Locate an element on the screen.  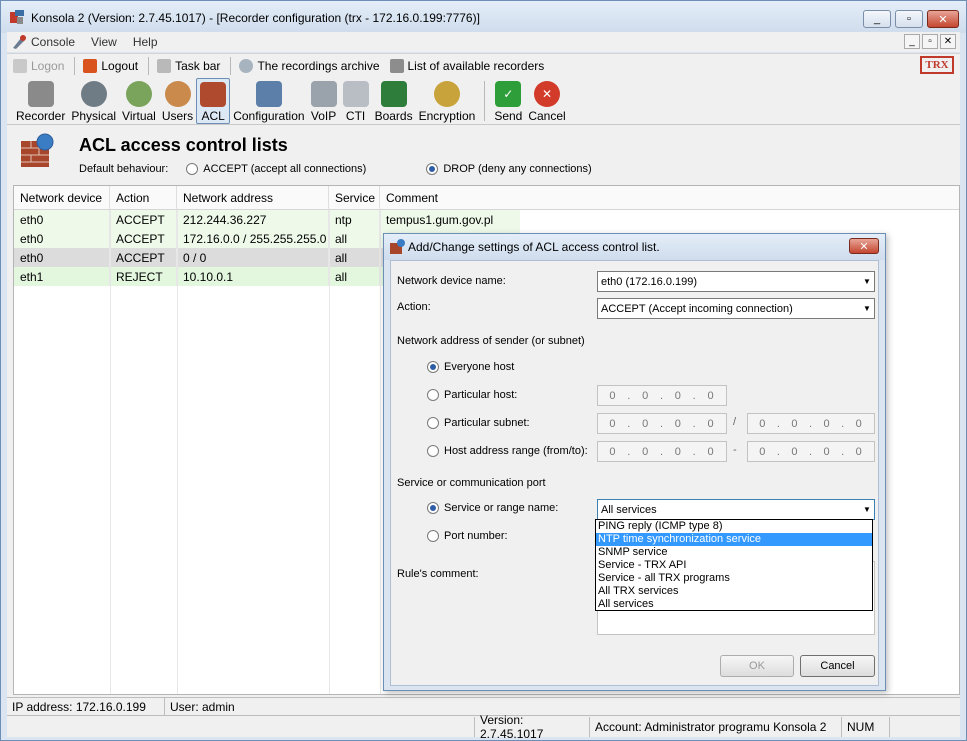
speaker-icon is located at coordinates (93, 93).